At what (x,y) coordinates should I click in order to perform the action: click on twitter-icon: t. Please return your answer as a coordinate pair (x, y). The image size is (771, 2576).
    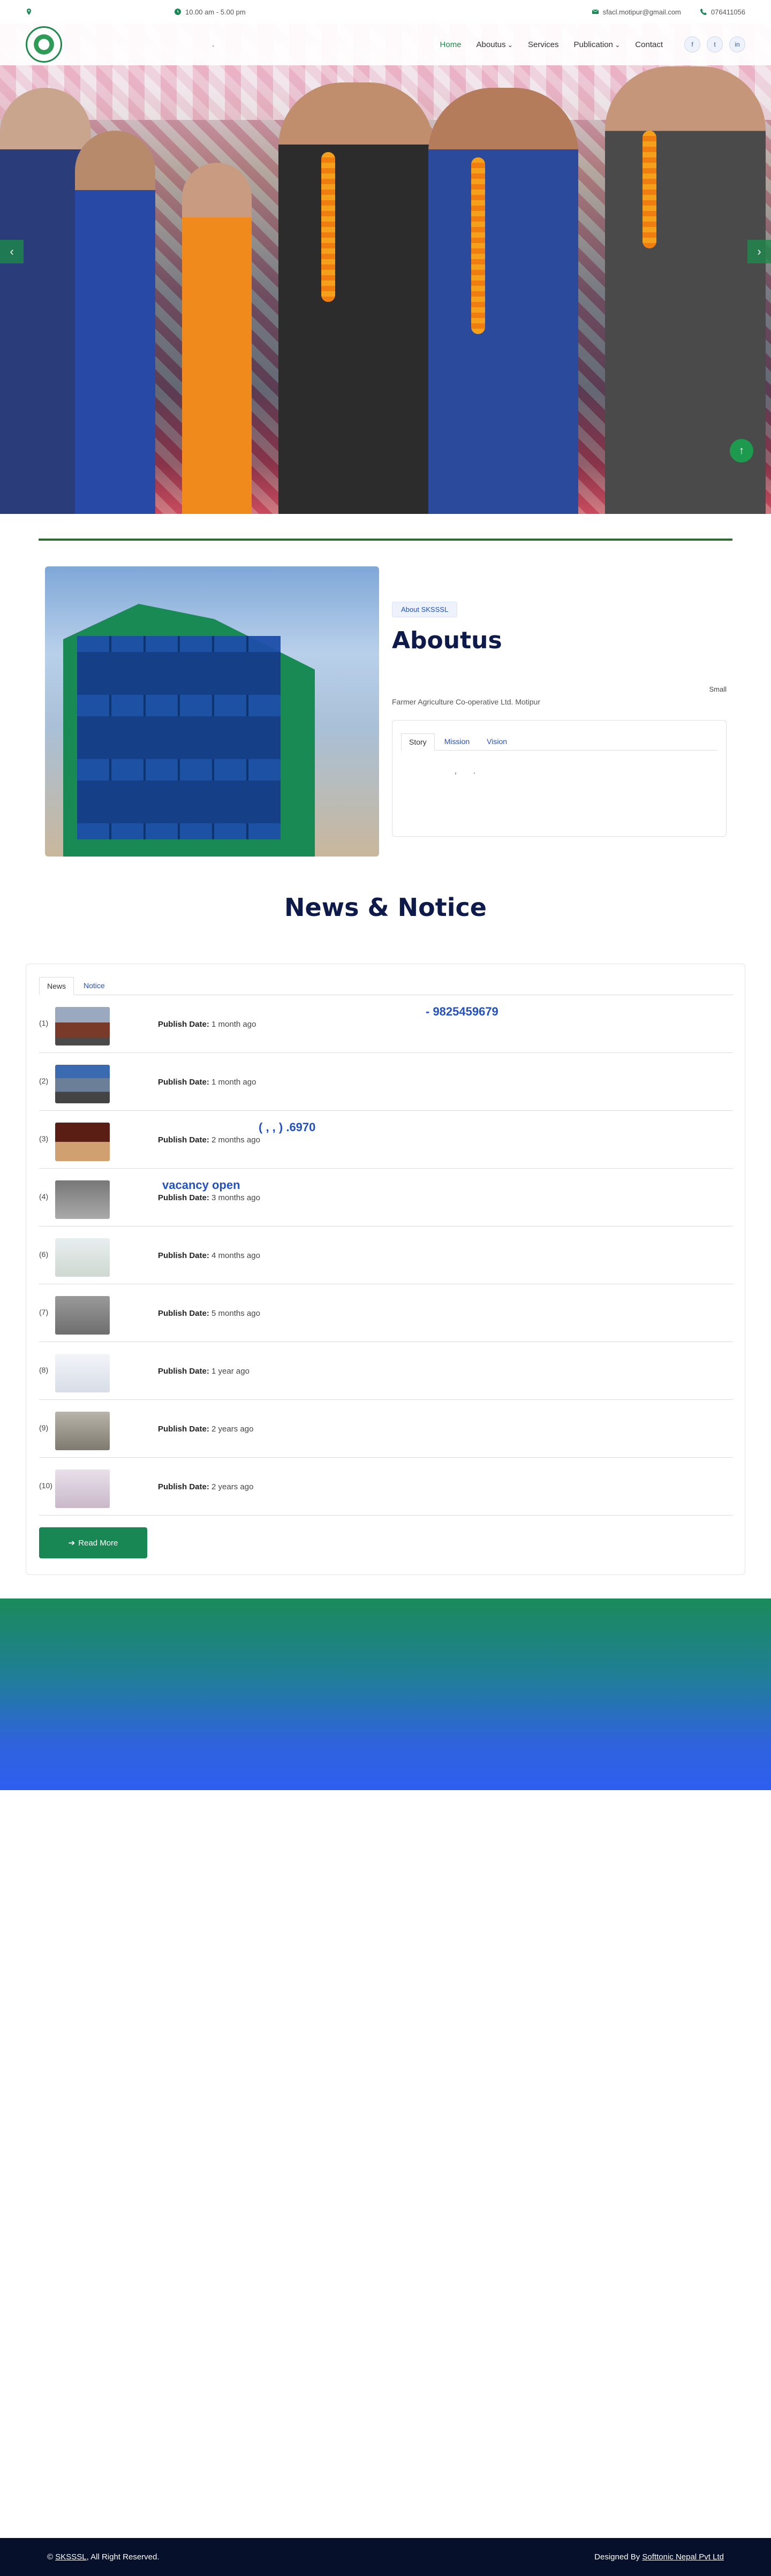
    Looking at the image, I should click on (715, 44).